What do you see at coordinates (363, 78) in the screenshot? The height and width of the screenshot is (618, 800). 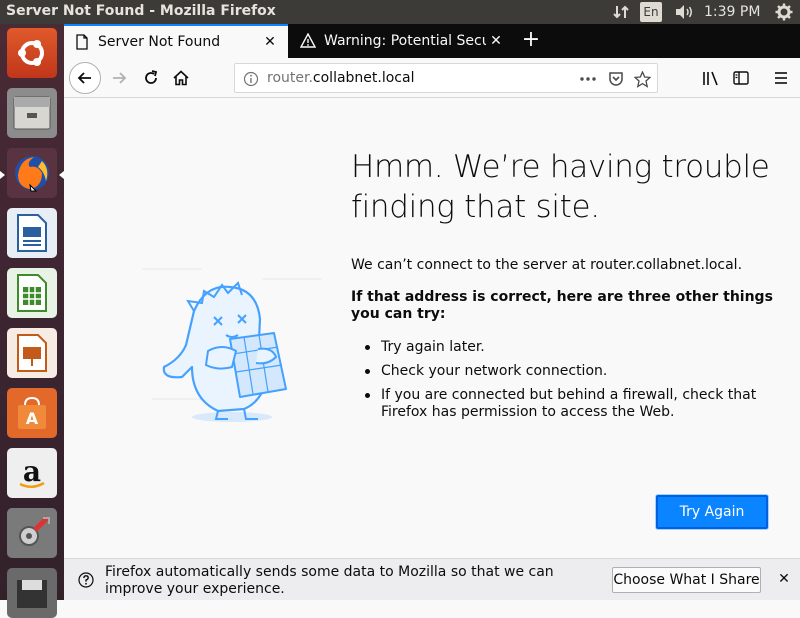 I see `url-domain: collabnet.local` at bounding box center [363, 78].